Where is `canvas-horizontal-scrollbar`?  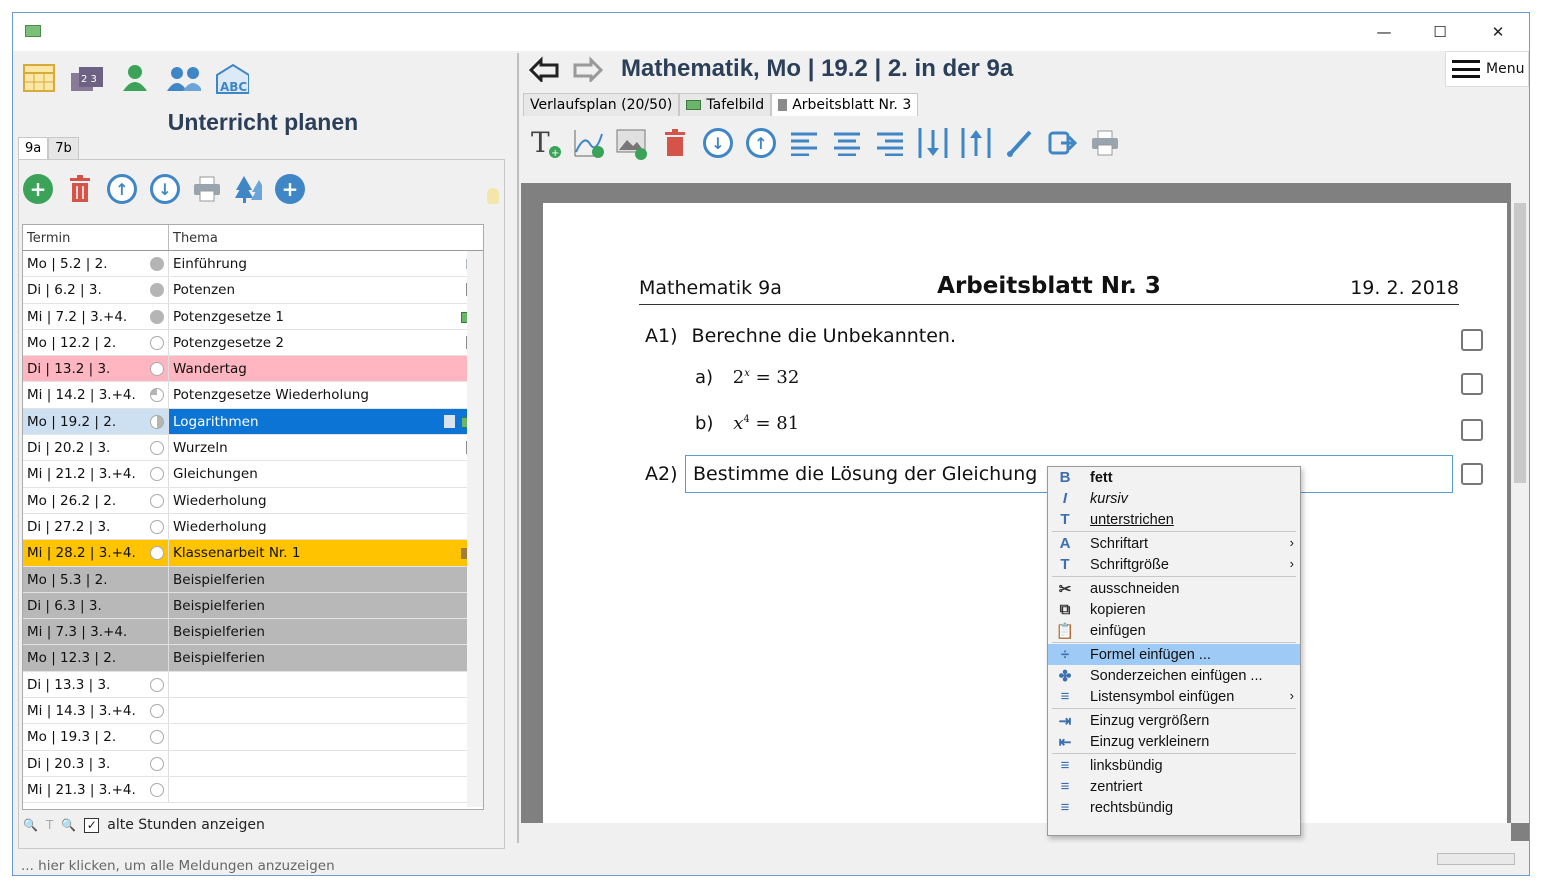
canvas-horizontal-scrollbar is located at coordinates (1016, 832).